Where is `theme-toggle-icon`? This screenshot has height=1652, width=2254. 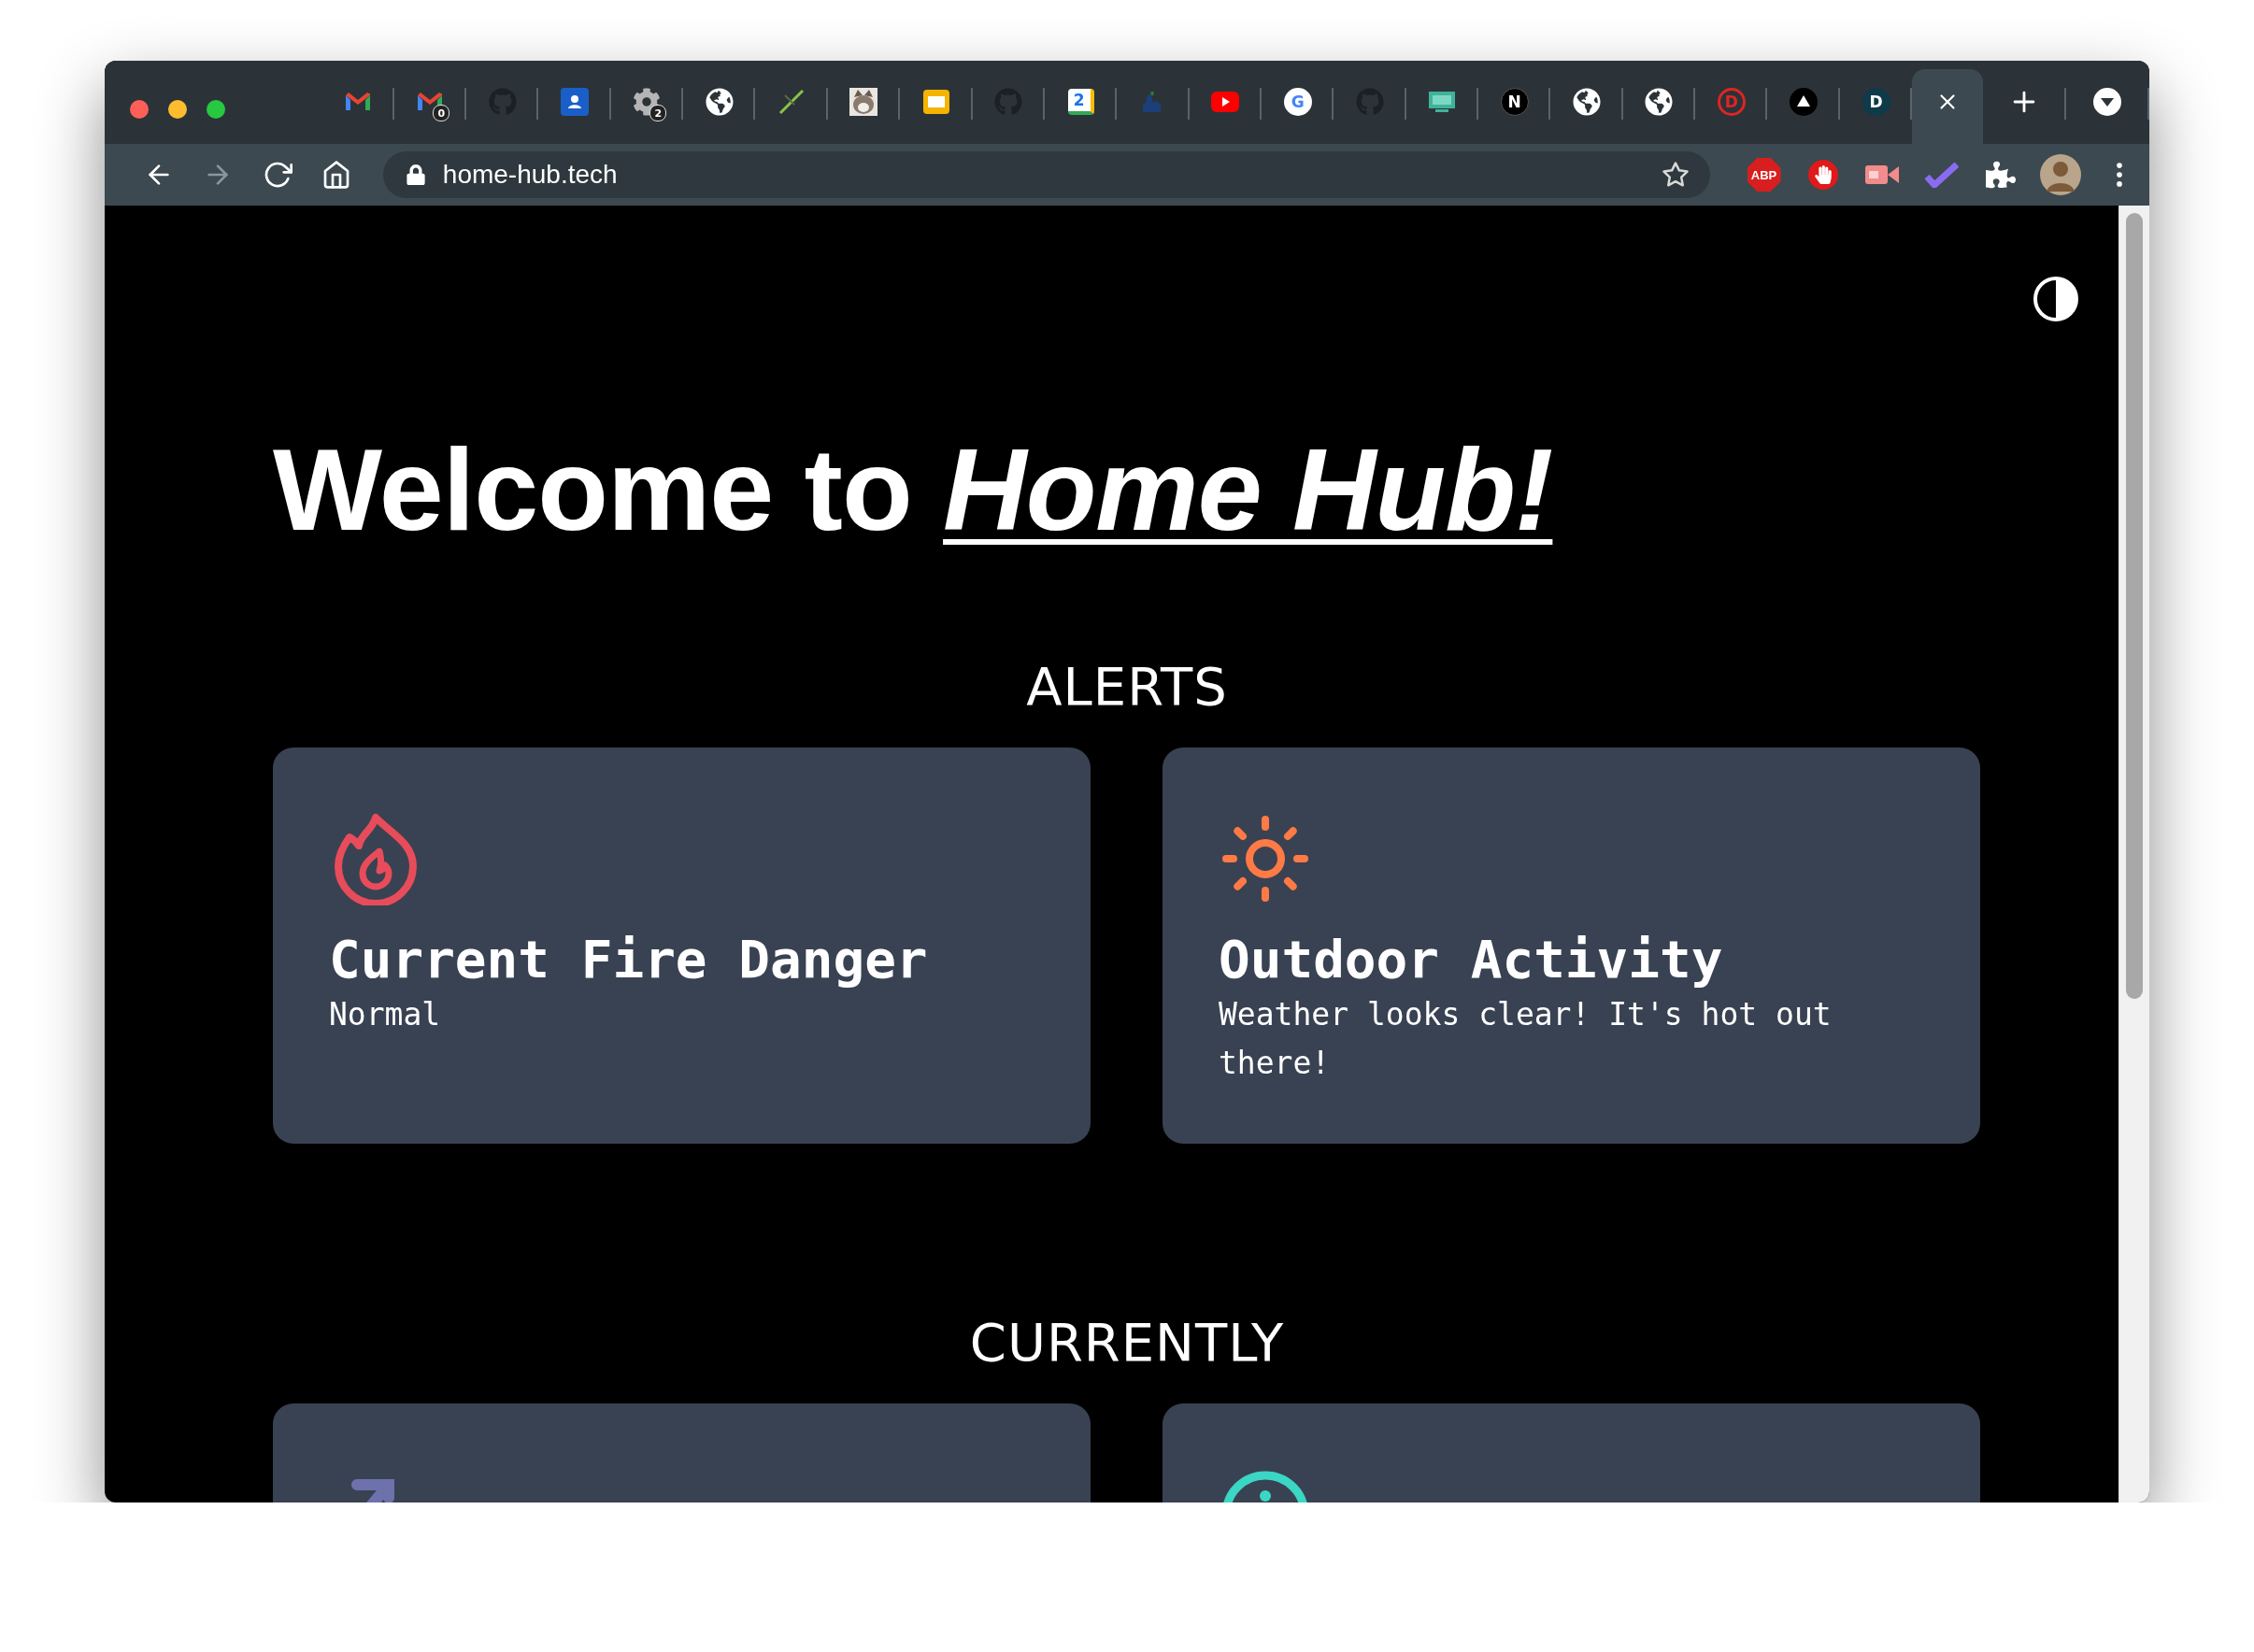 theme-toggle-icon is located at coordinates (2056, 299).